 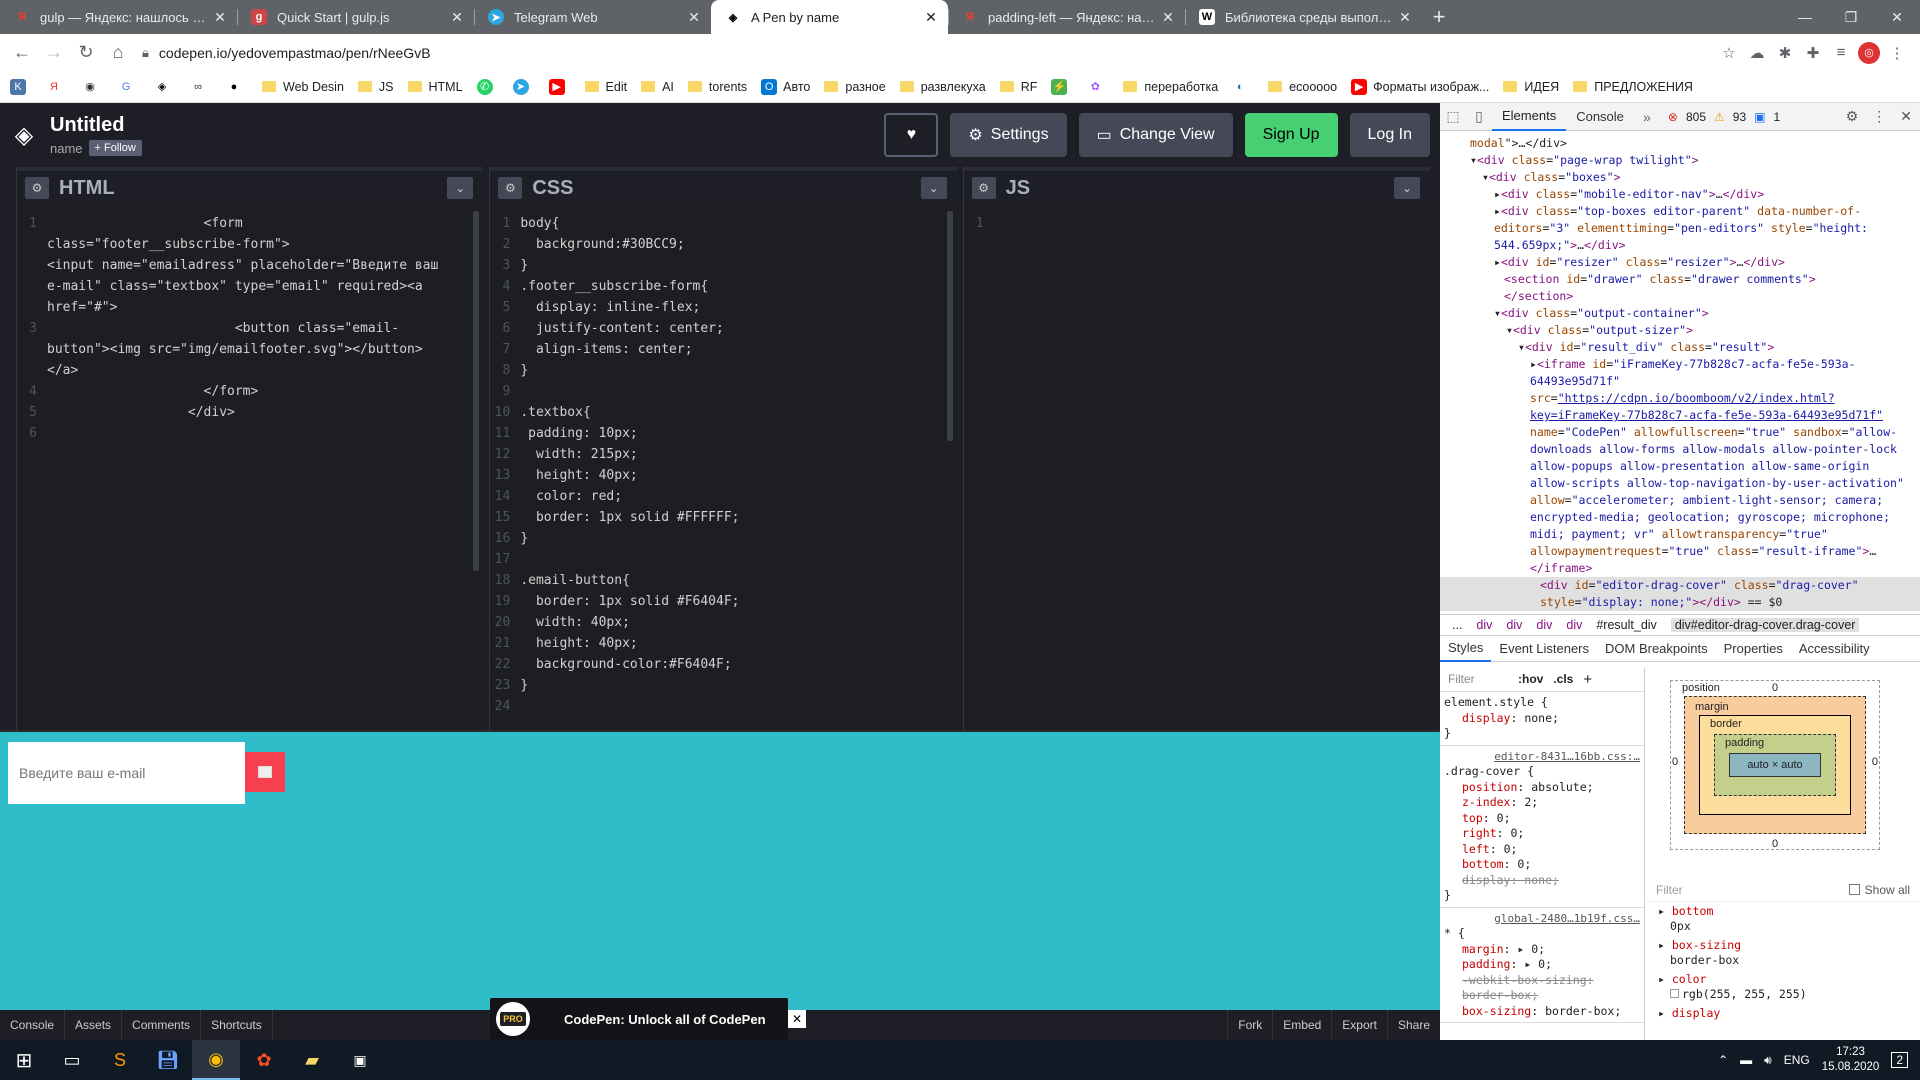 What do you see at coordinates (129, 87) in the screenshot?
I see `bookmark-icon-only: G` at bounding box center [129, 87].